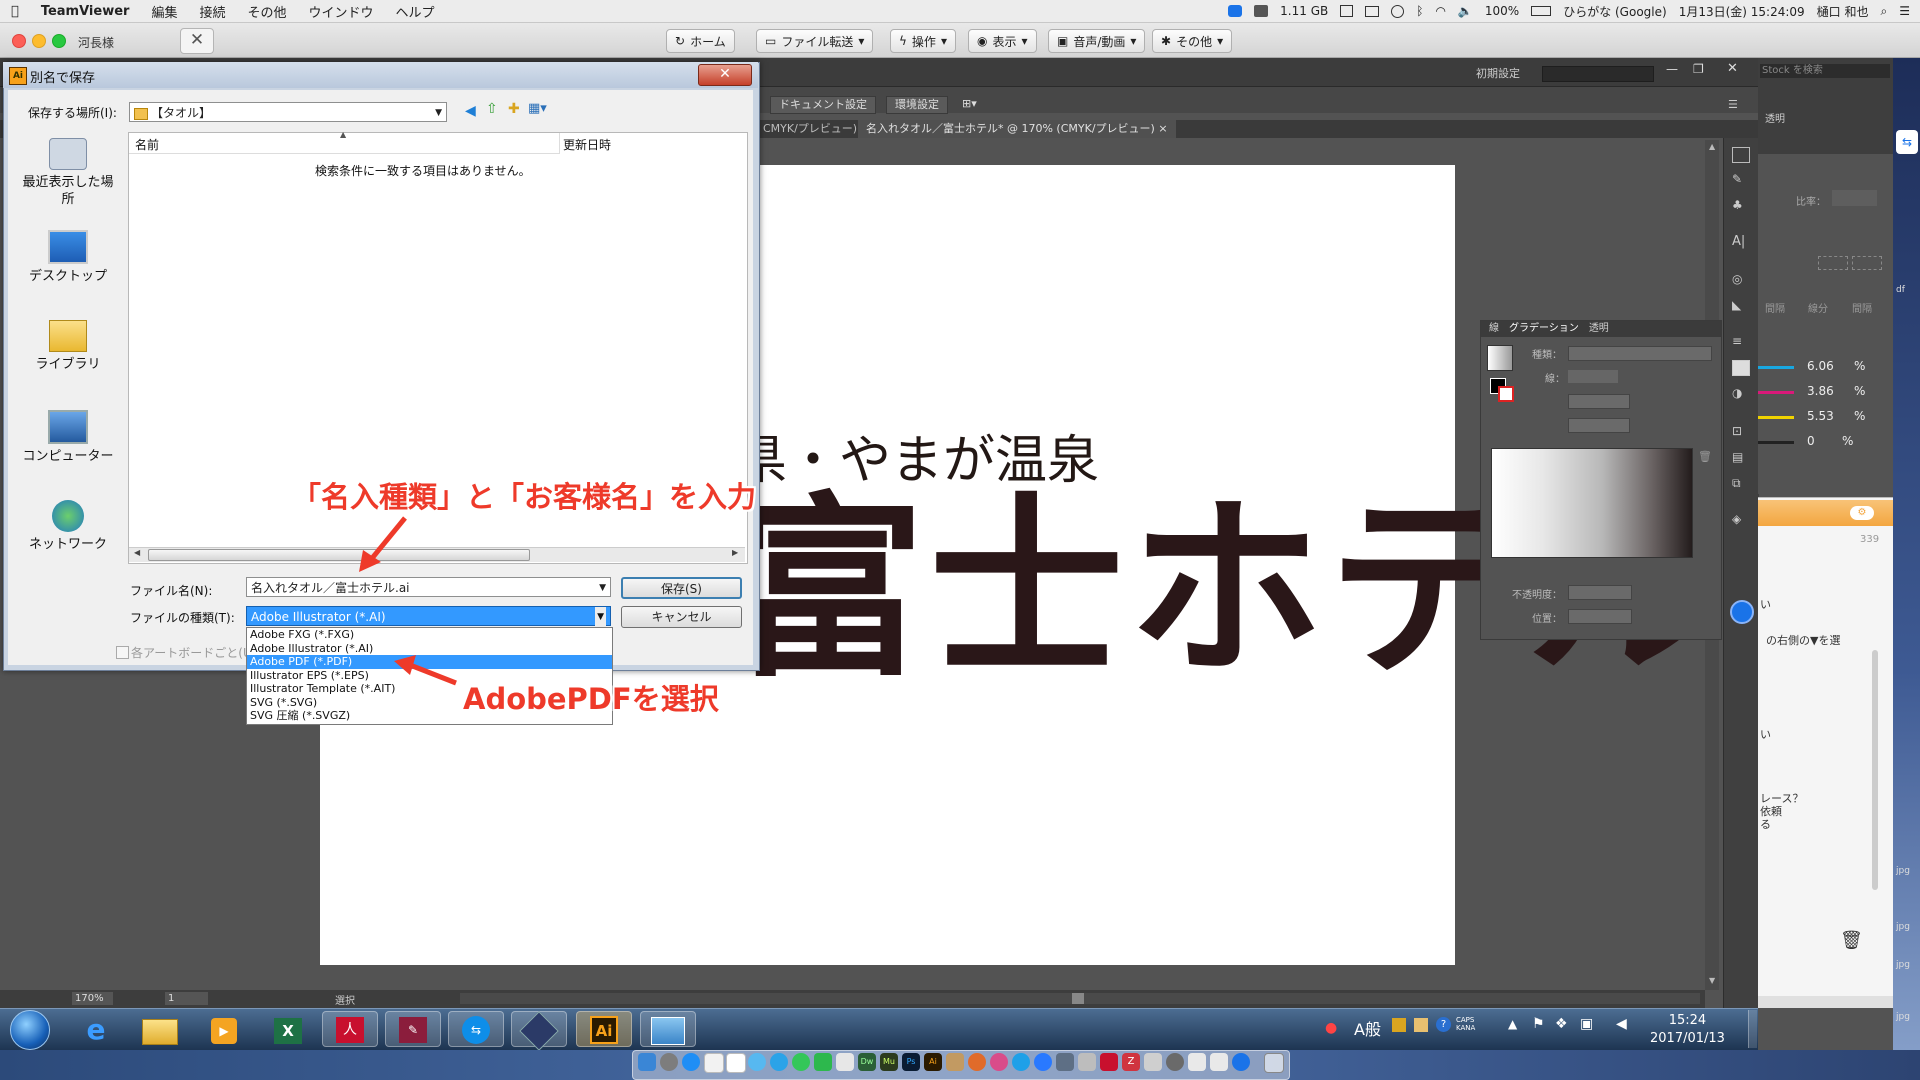 Image resolution: width=1920 pixels, height=1080 pixels. What do you see at coordinates (911, 1062) in the screenshot?
I see `dock-photoshop-icon: Ps` at bounding box center [911, 1062].